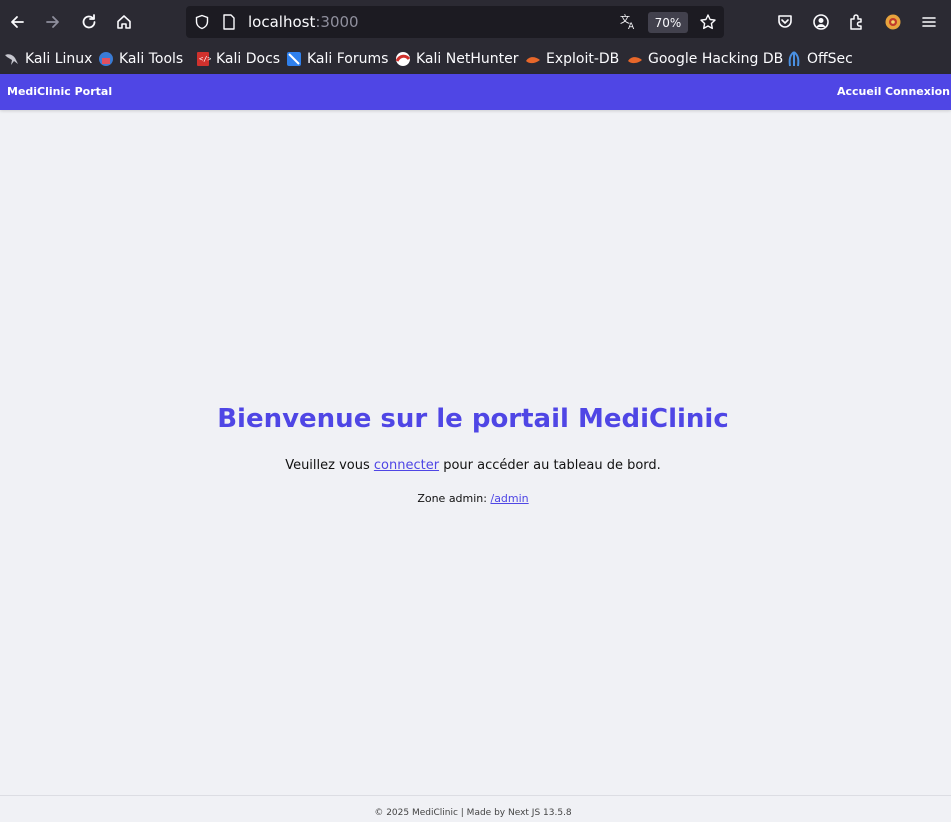 The width and height of the screenshot is (951, 822). Describe the element at coordinates (830, 59) in the screenshot. I see `bookmark-label: OffSec` at that location.